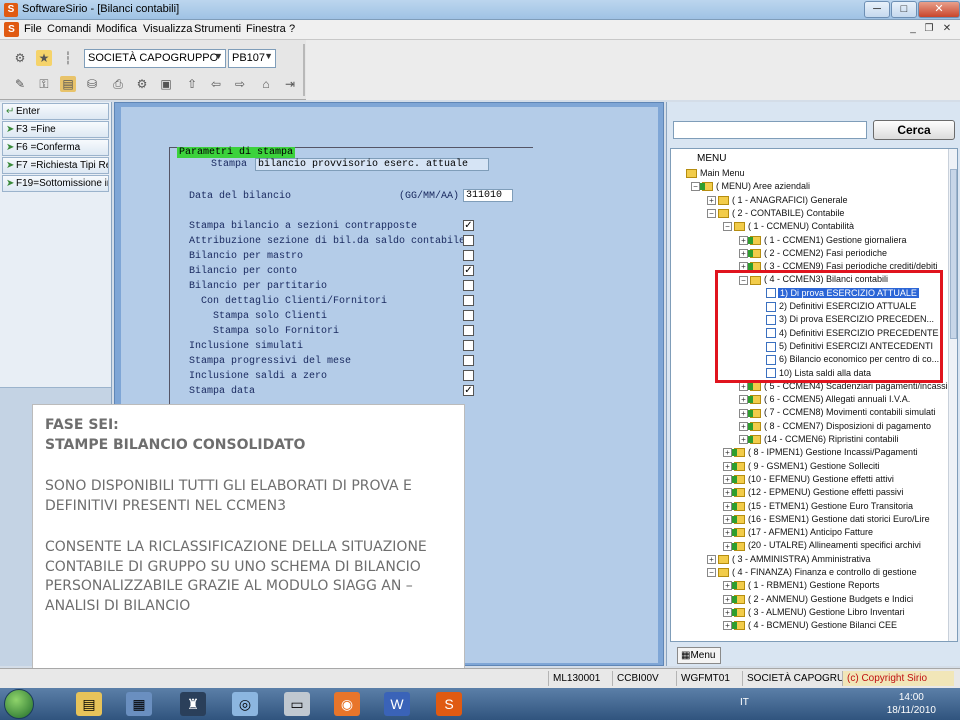 This screenshot has height=720, width=960. What do you see at coordinates (813, 492) in the screenshot?
I see `tree-node: + (12 - EPMENU) Gestione effetti passivi` at bounding box center [813, 492].